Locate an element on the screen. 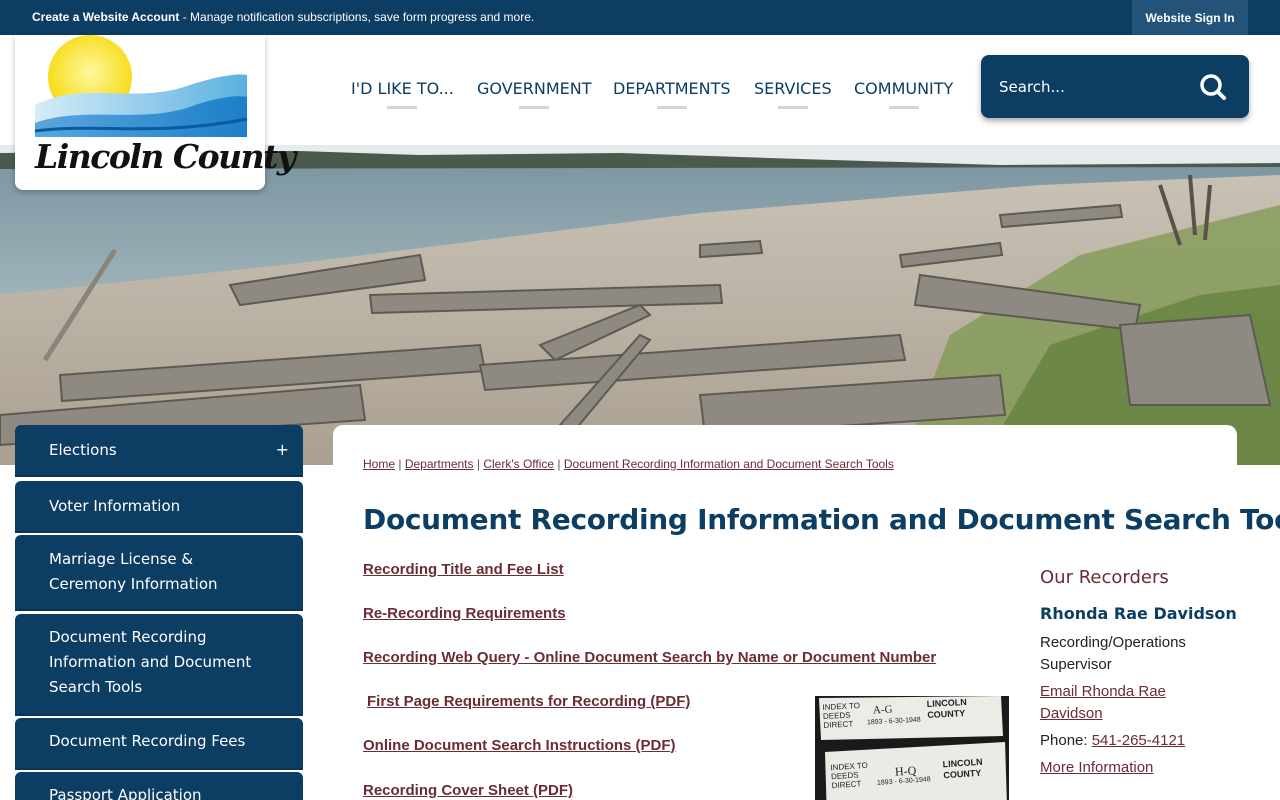 The image size is (1280, 800). book1-county: LINCOLN COUNTY is located at coordinates (946, 709).